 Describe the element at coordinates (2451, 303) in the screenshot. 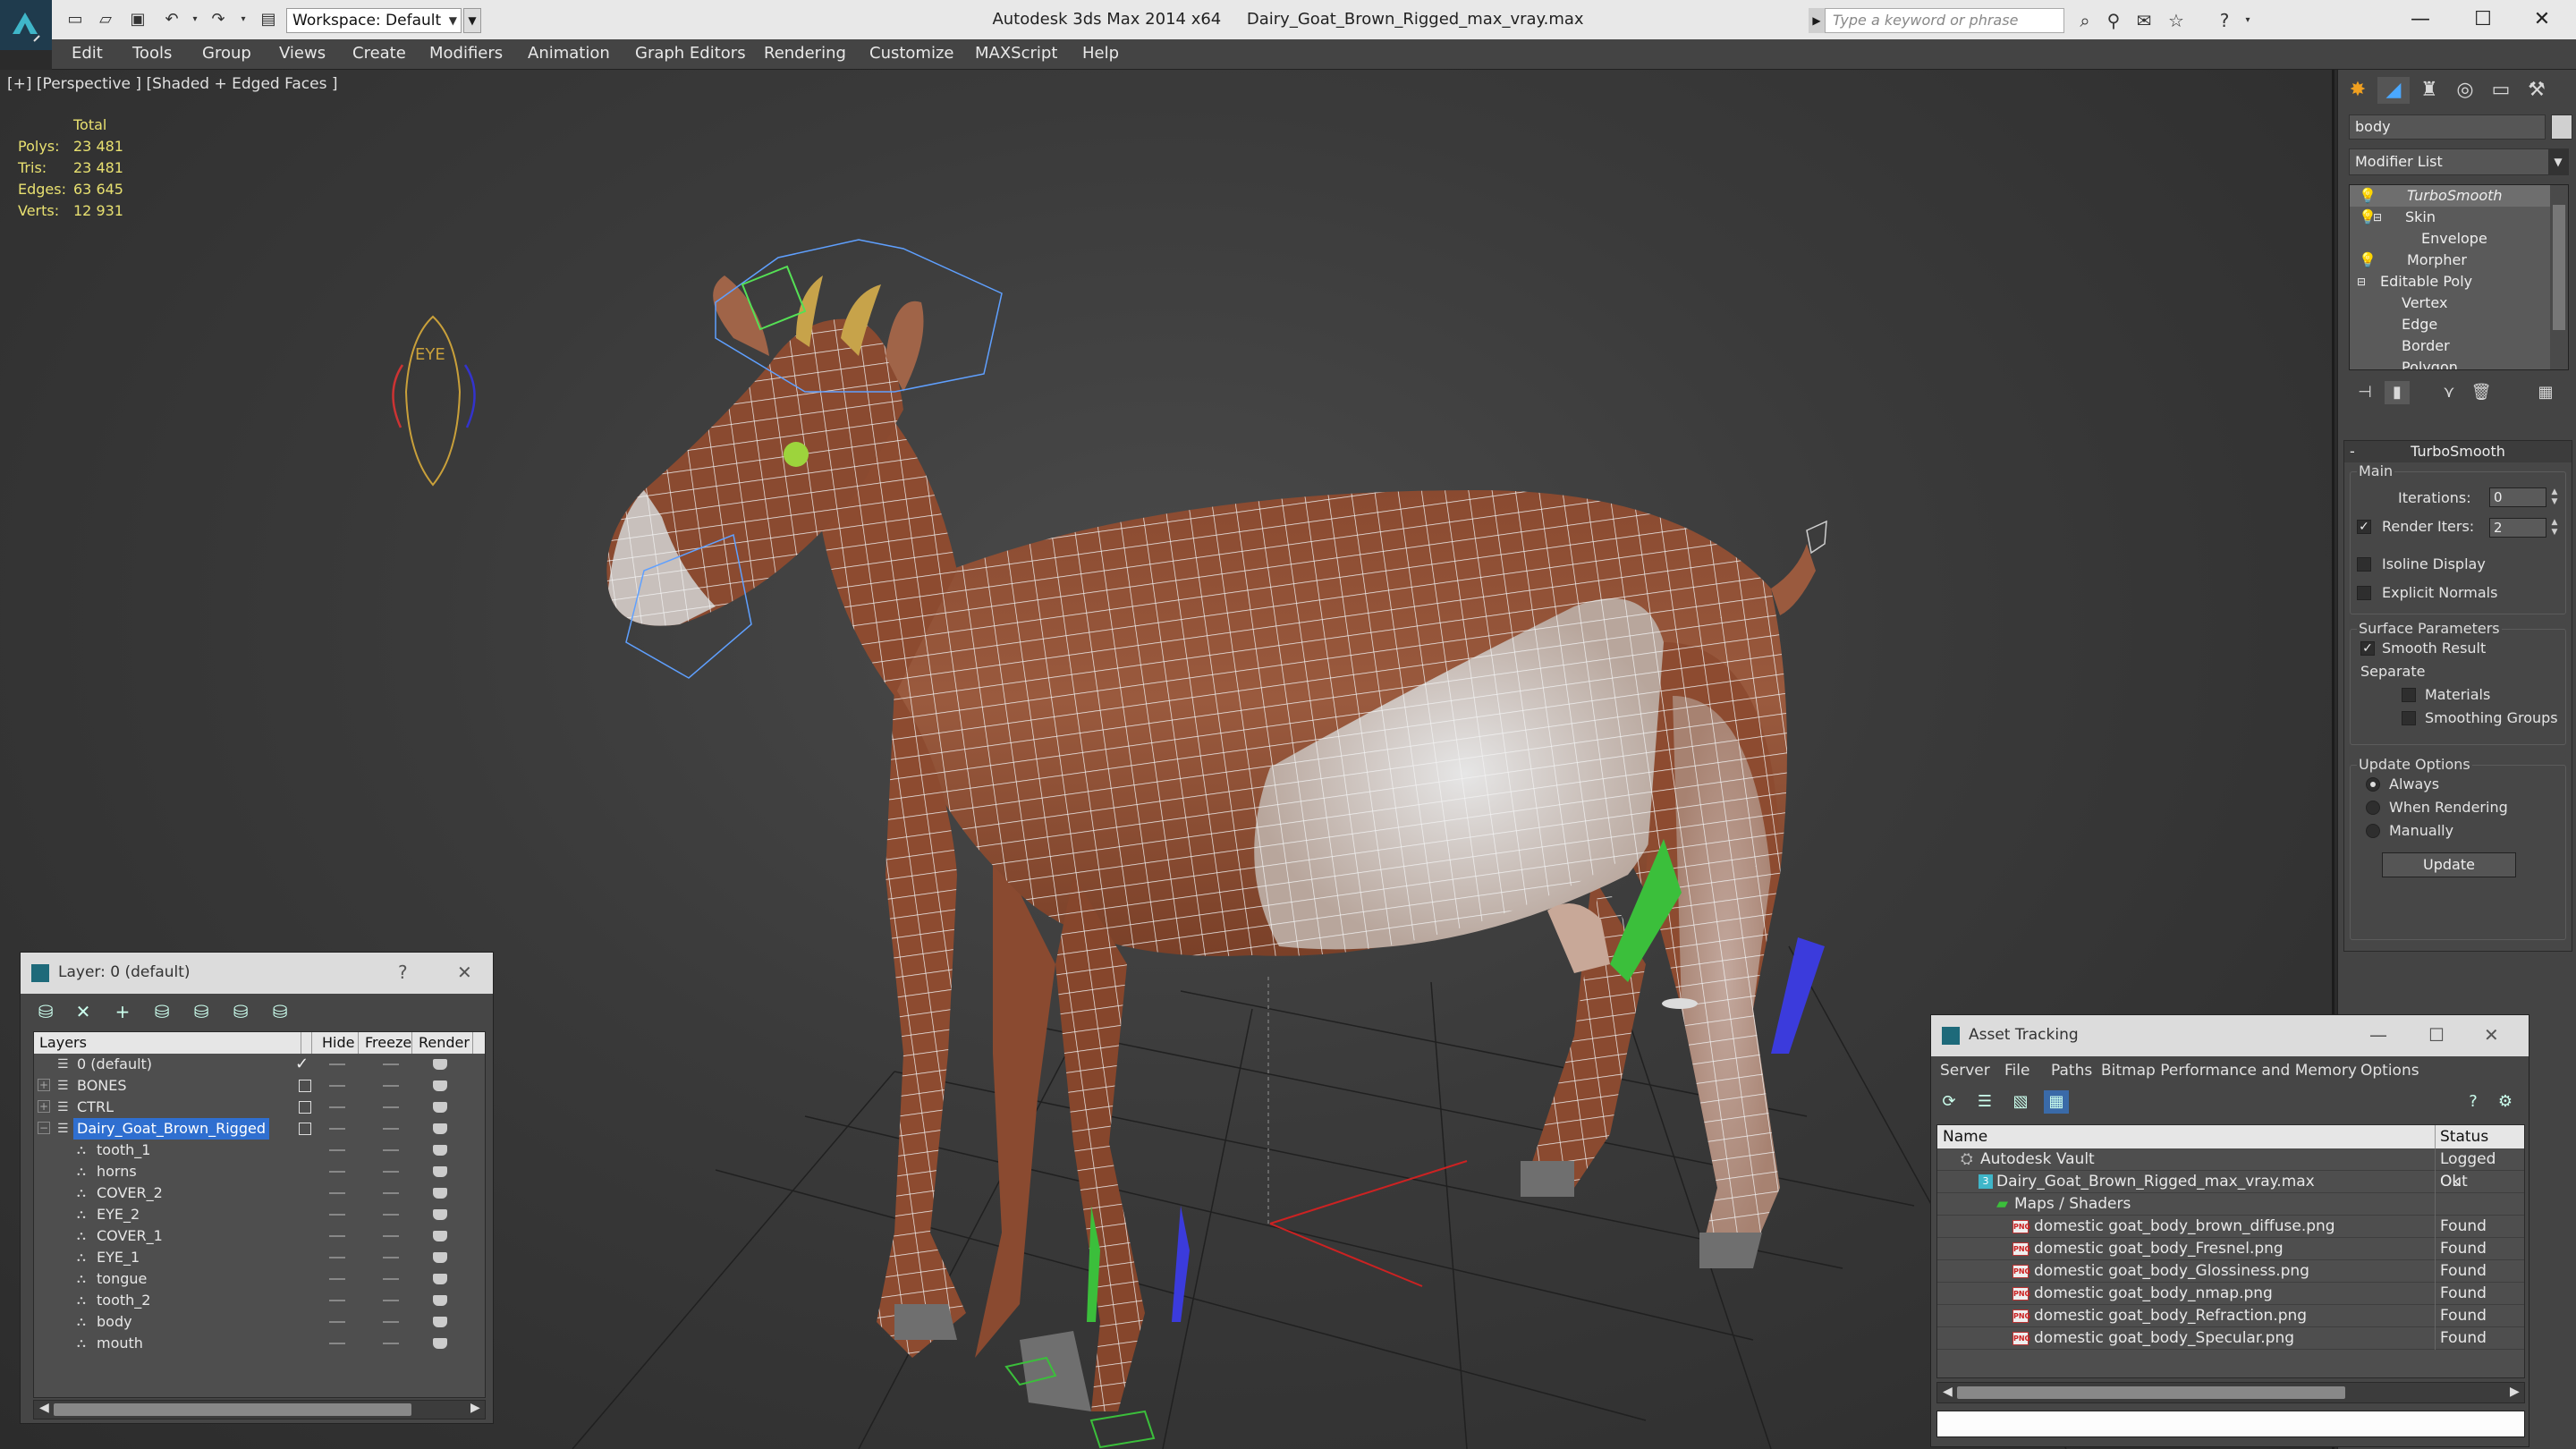

I see `stack-item-vertex: Vertex` at that location.